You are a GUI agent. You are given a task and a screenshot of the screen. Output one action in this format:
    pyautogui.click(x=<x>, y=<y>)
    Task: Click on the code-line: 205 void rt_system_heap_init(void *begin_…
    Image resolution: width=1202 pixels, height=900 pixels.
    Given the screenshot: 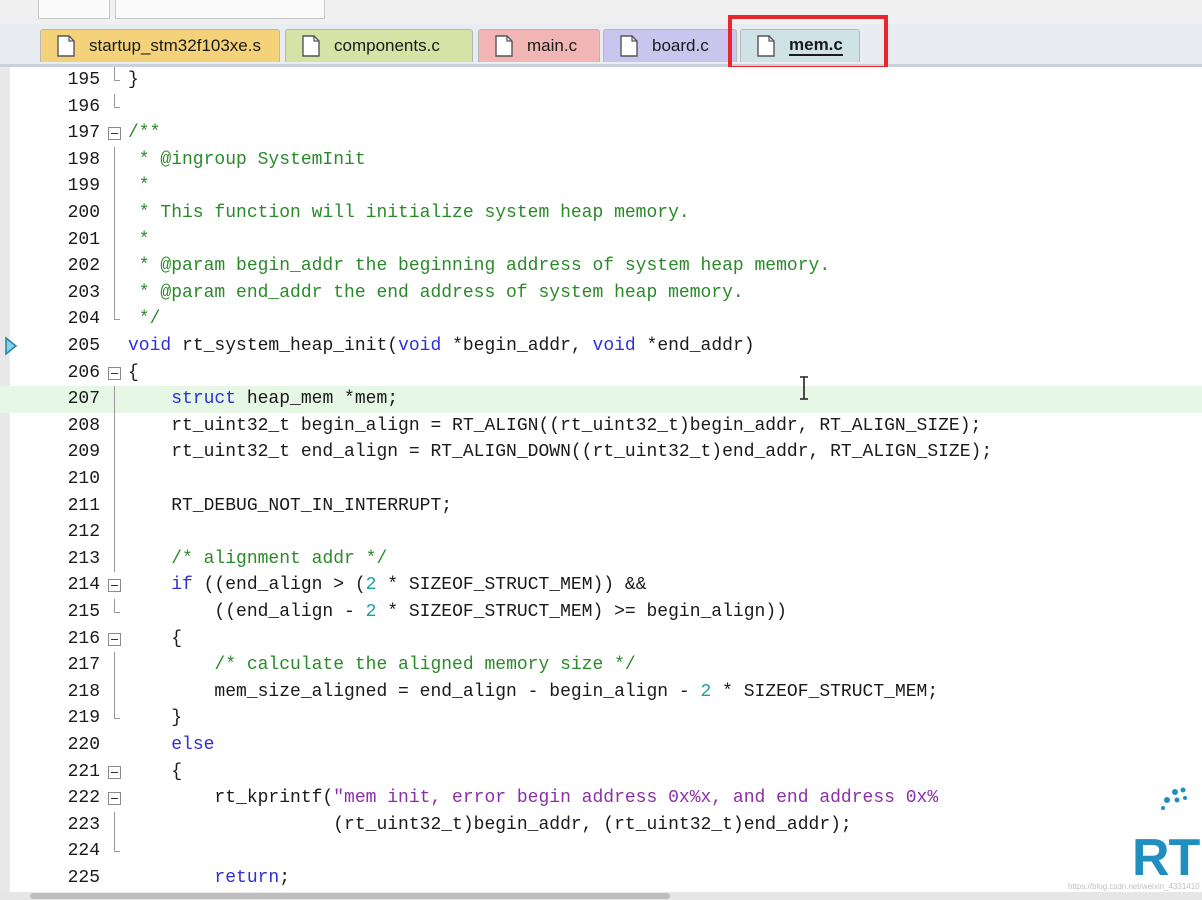 What is the action you would take?
    pyautogui.click(x=601, y=346)
    